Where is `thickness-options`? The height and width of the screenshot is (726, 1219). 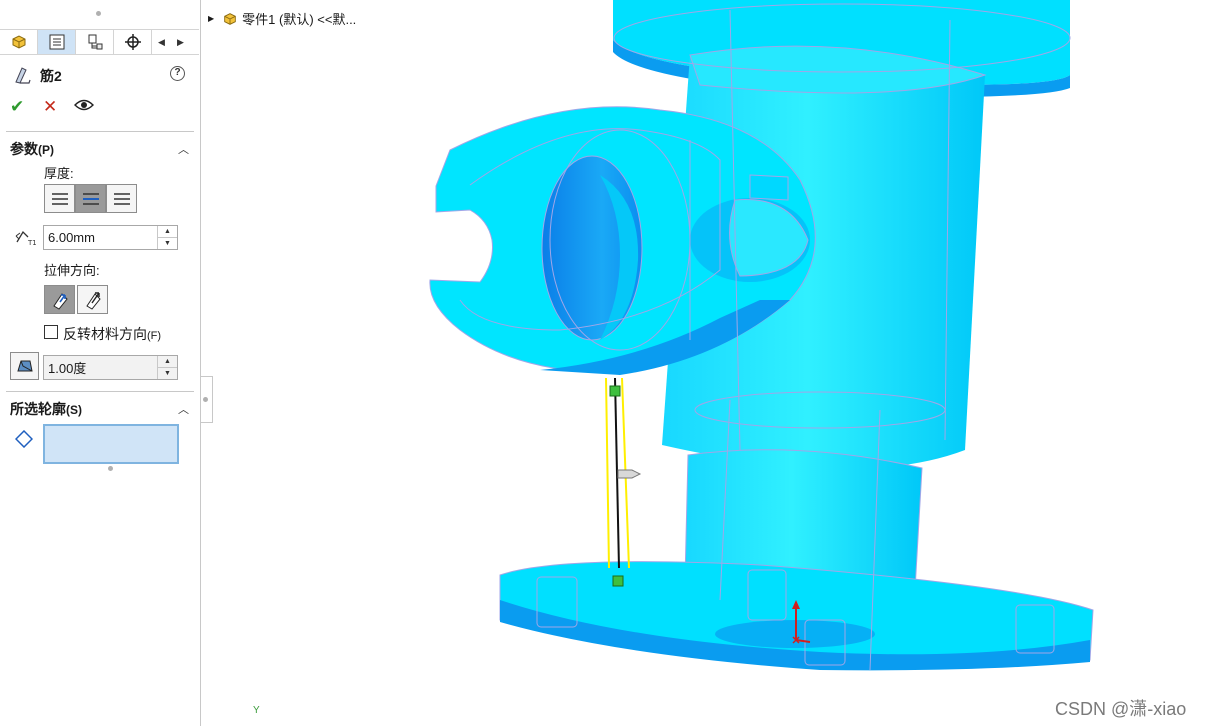
thickness-options is located at coordinates (90, 198).